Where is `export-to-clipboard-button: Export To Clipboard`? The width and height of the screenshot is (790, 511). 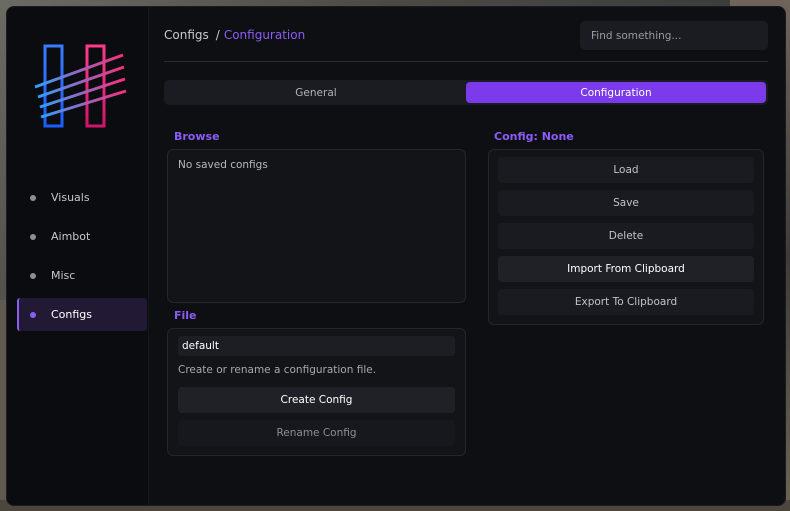 export-to-clipboard-button: Export To Clipboard is located at coordinates (626, 302).